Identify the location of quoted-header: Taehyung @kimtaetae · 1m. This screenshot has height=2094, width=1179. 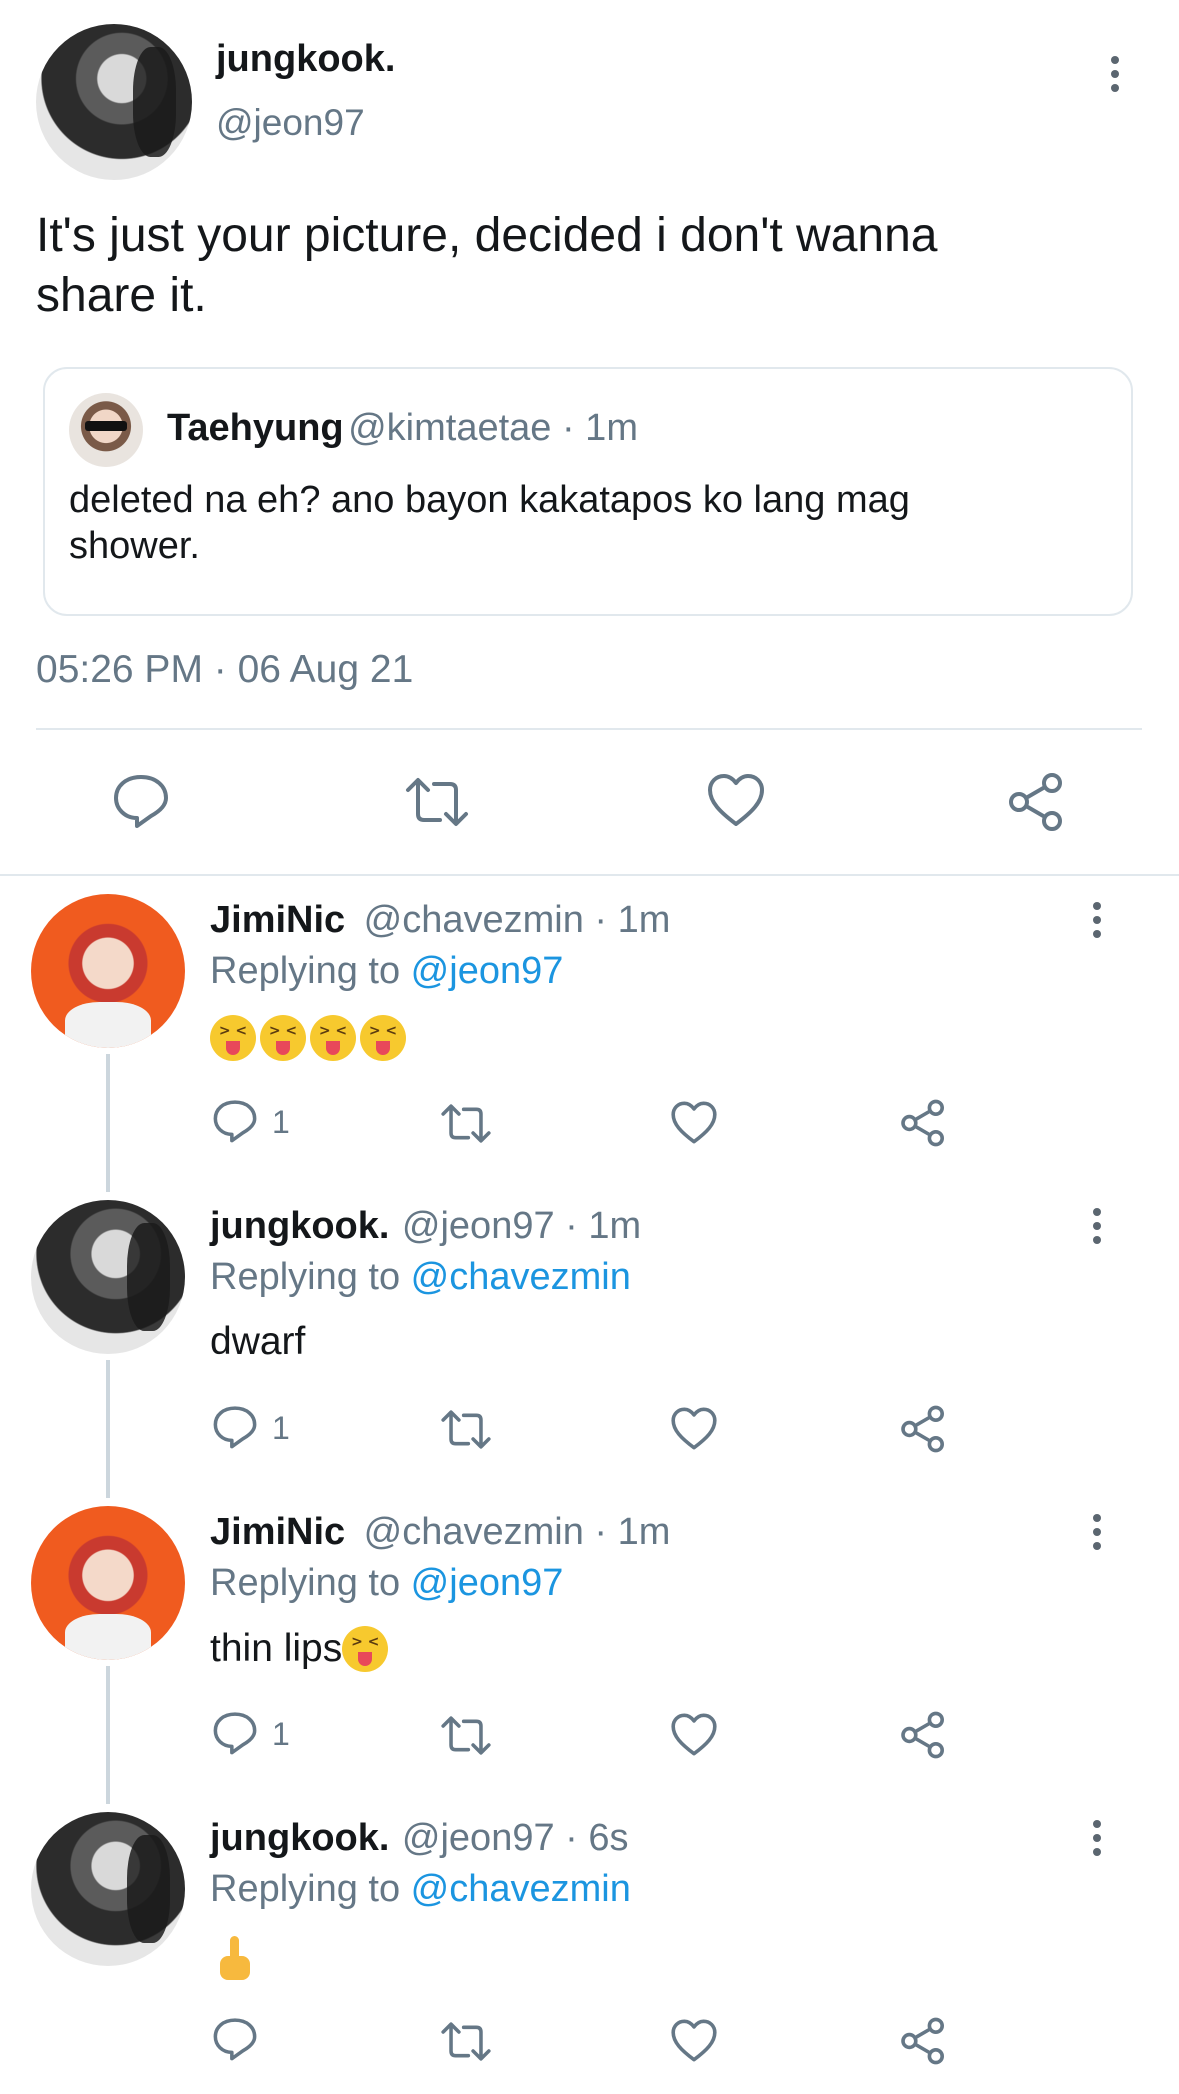
(402, 428).